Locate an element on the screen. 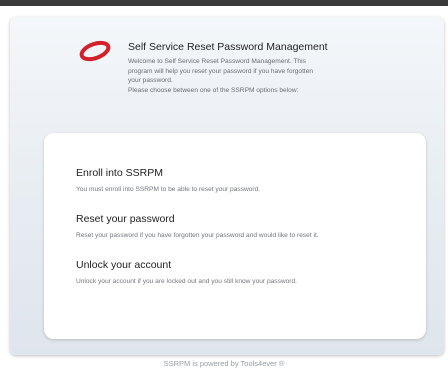 The image size is (448, 368). window-top-bar is located at coordinates (224, 3).